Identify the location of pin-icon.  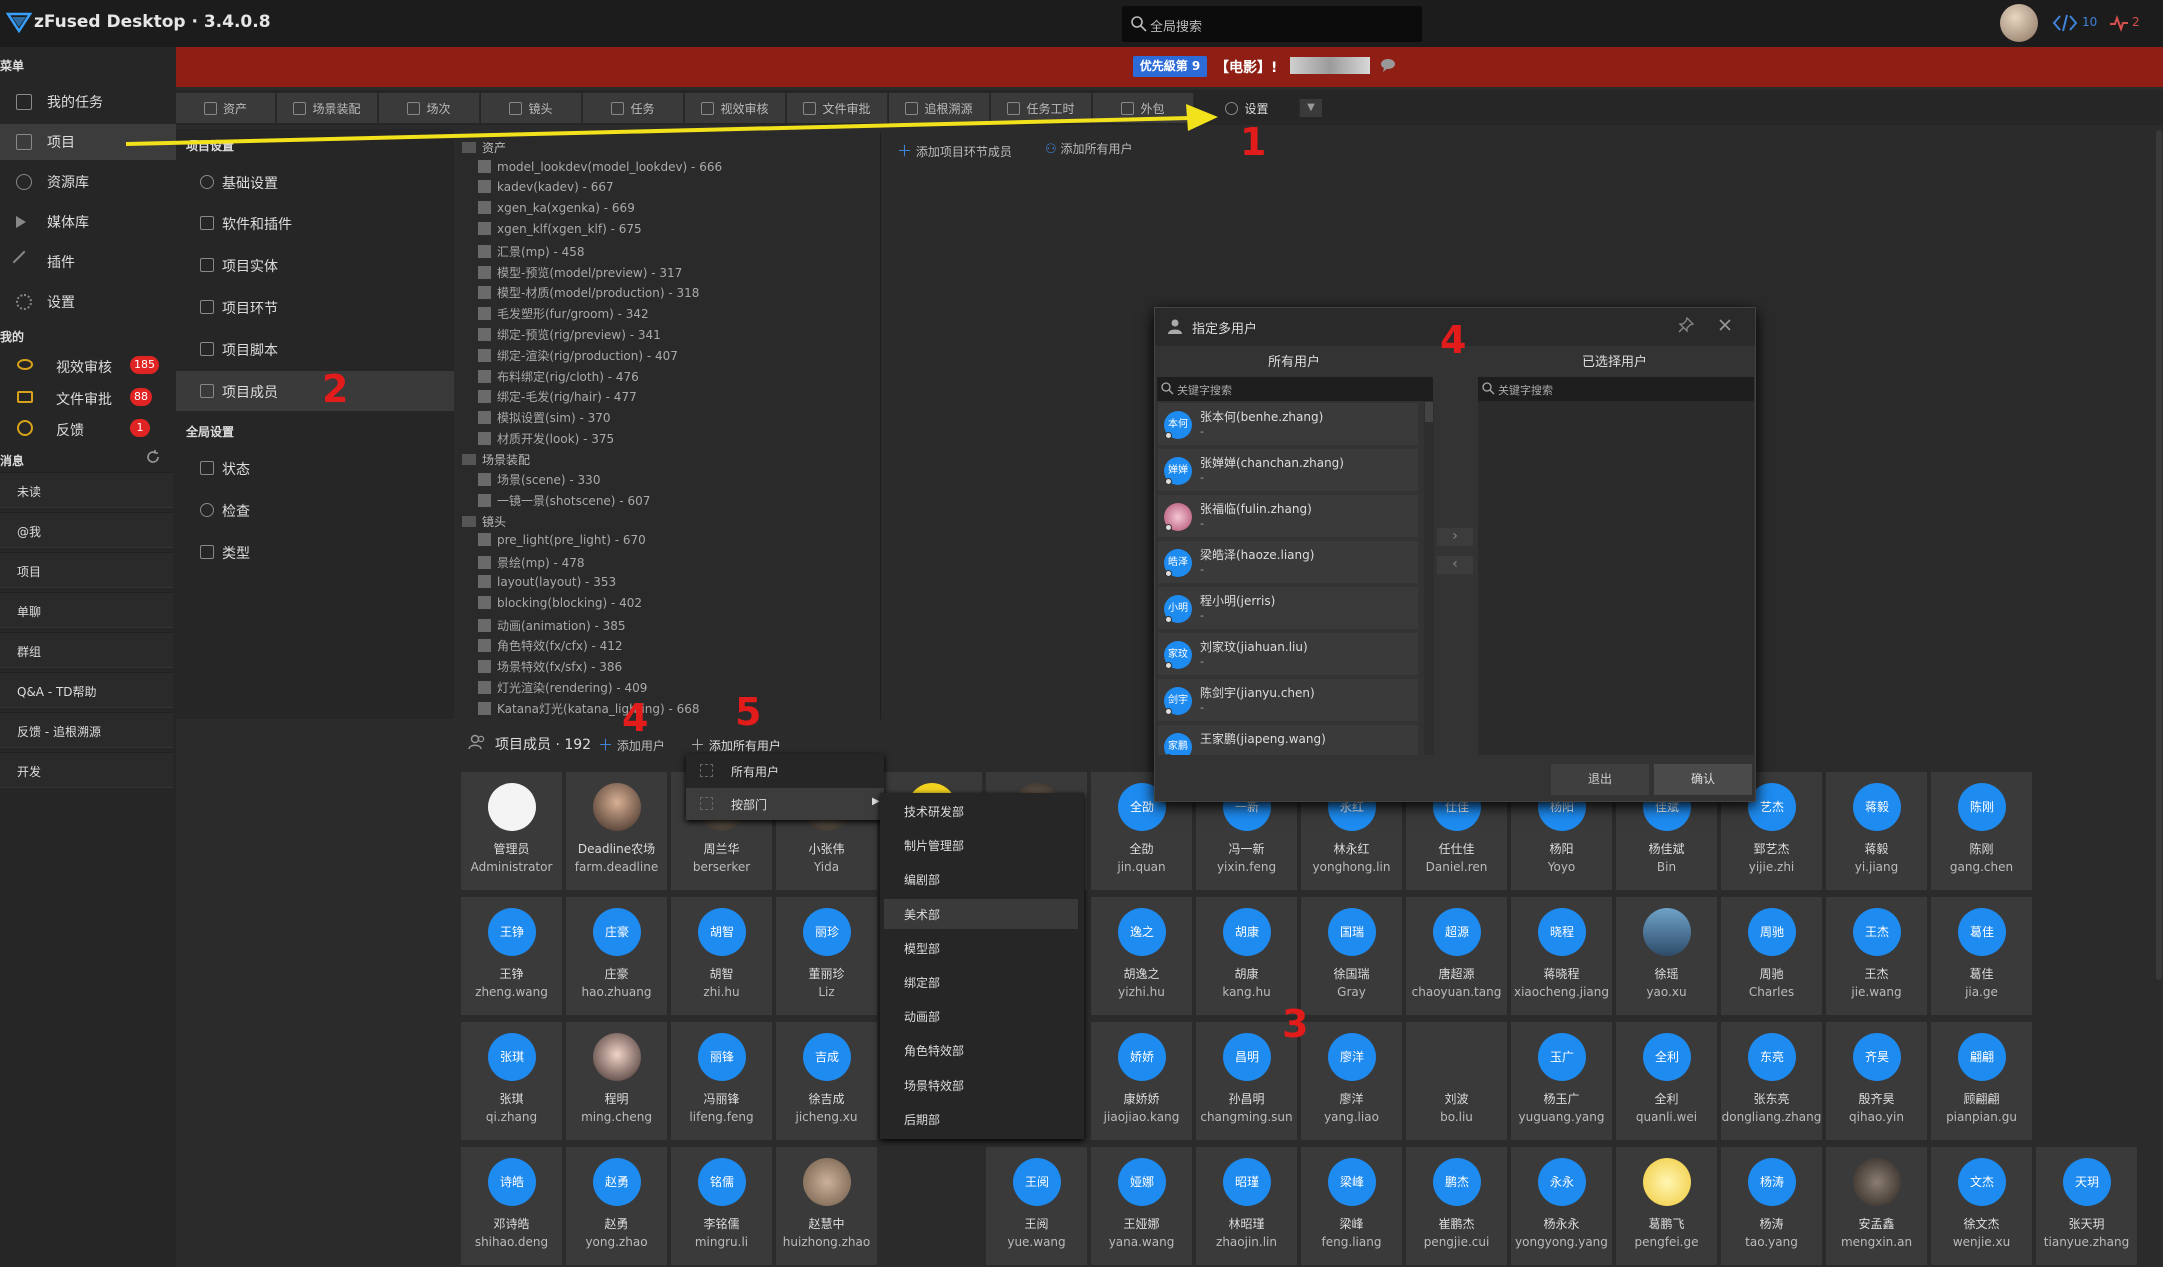
(1686, 325).